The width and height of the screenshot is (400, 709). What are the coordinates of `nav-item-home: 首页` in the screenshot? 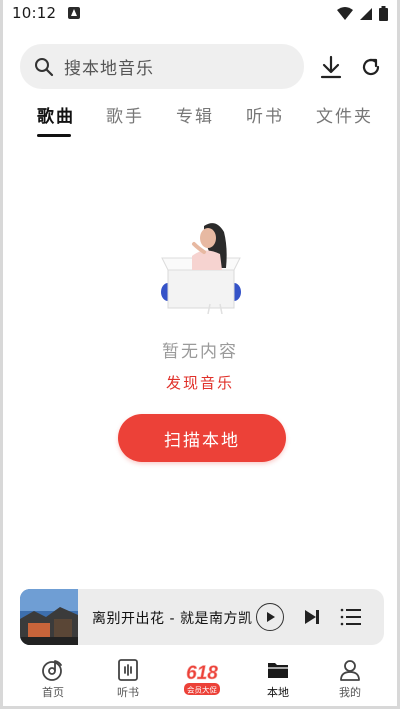 It's located at (53, 677).